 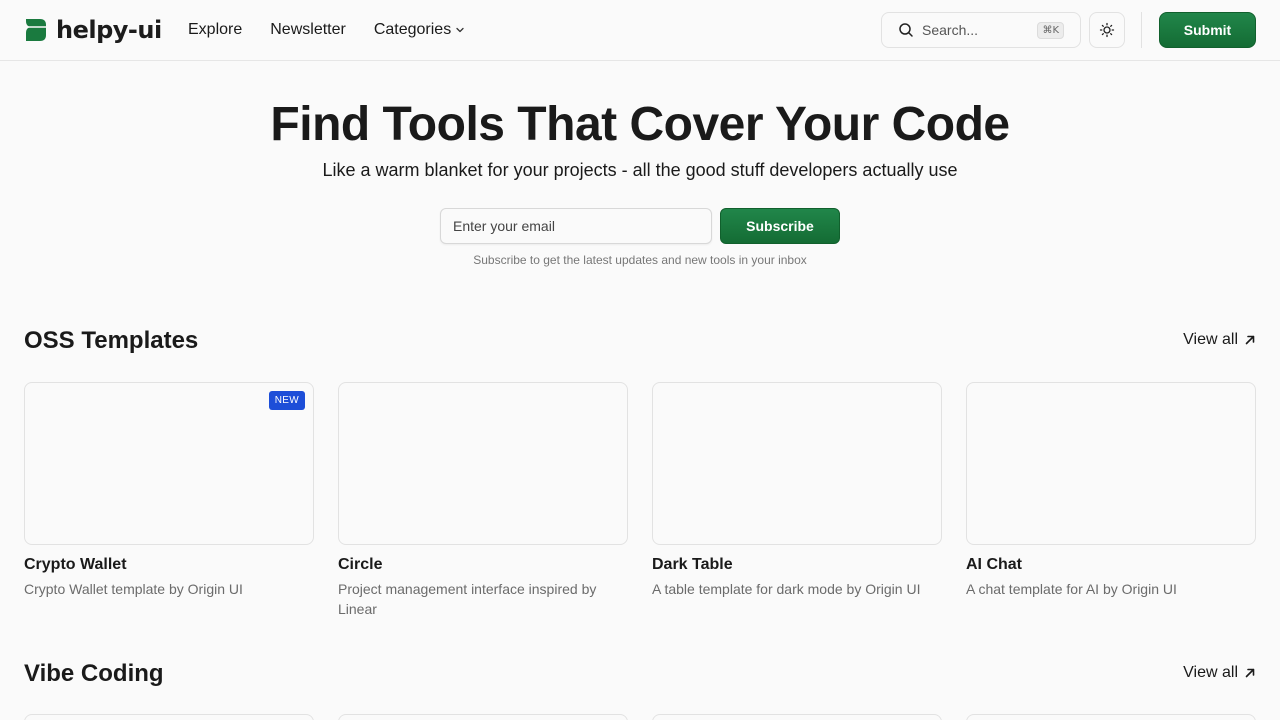 What do you see at coordinates (576, 226) in the screenshot?
I see `email-field` at bounding box center [576, 226].